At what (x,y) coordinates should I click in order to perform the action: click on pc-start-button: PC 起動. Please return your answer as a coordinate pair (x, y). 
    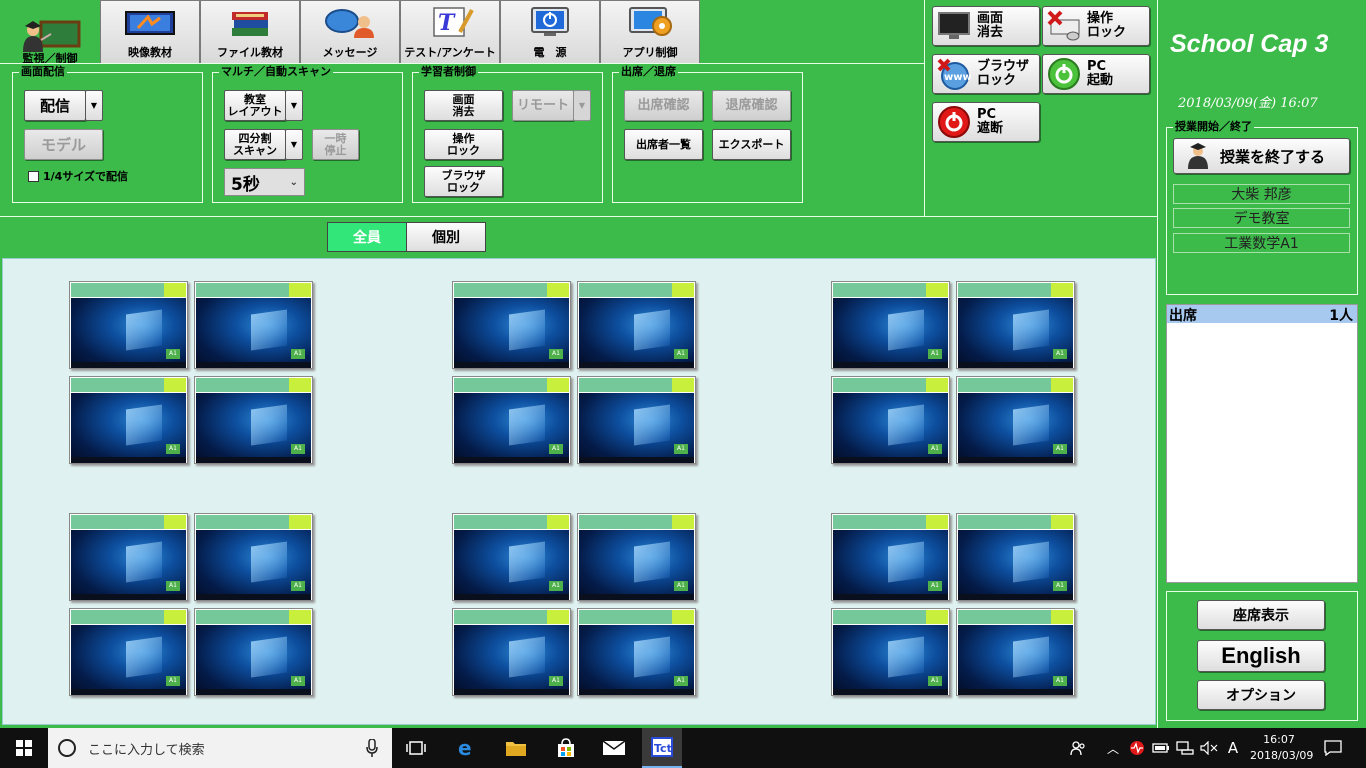
    Looking at the image, I should click on (1096, 74).